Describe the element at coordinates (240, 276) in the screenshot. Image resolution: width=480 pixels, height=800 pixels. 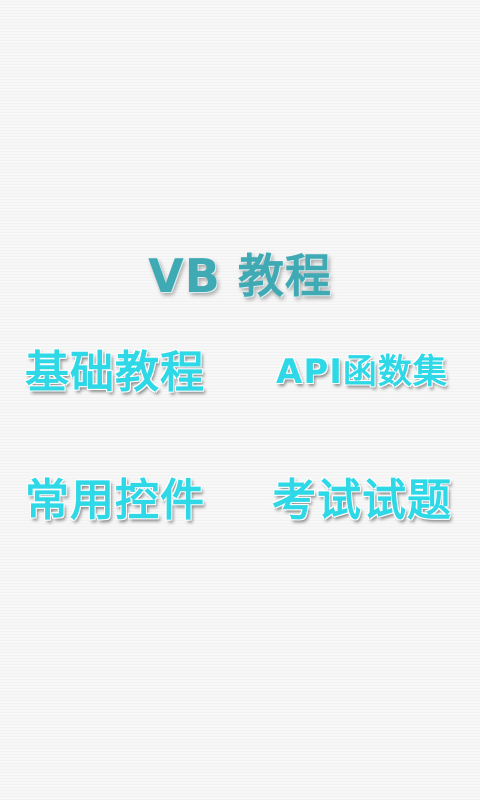
I see `app-title: VB 教程` at that location.